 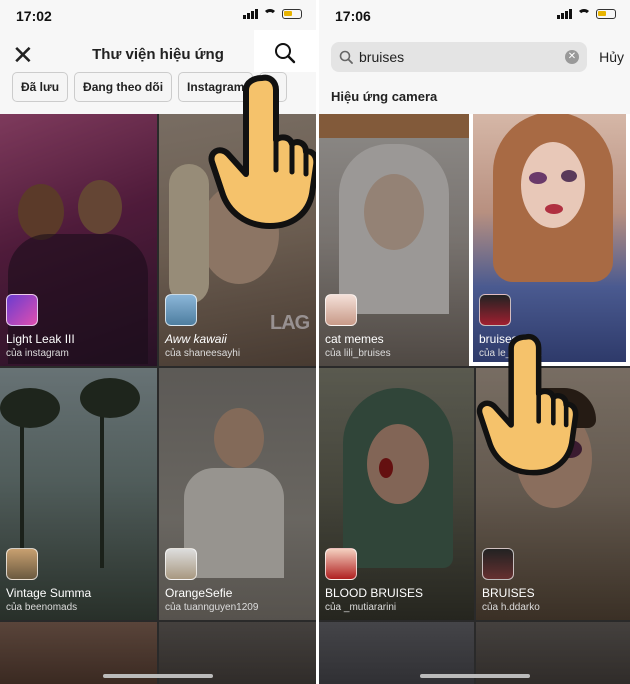 What do you see at coordinates (40, 87) in the screenshot?
I see `chip-saved: Đã lưu` at bounding box center [40, 87].